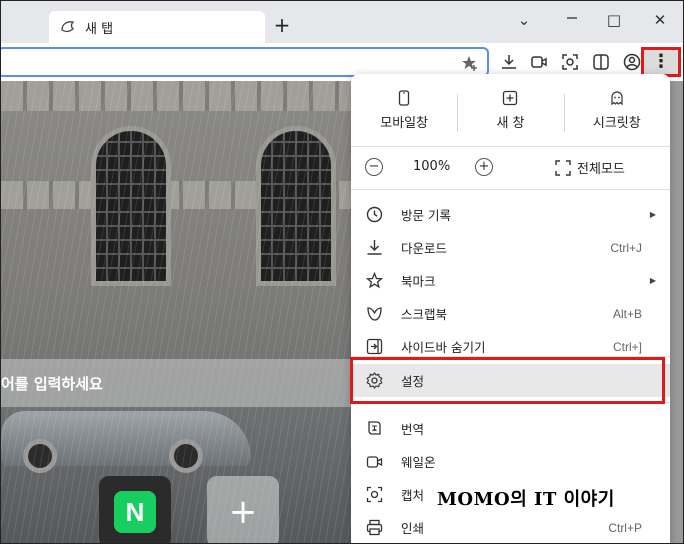  I want to click on sidebar-toggle-button, so click(601, 62).